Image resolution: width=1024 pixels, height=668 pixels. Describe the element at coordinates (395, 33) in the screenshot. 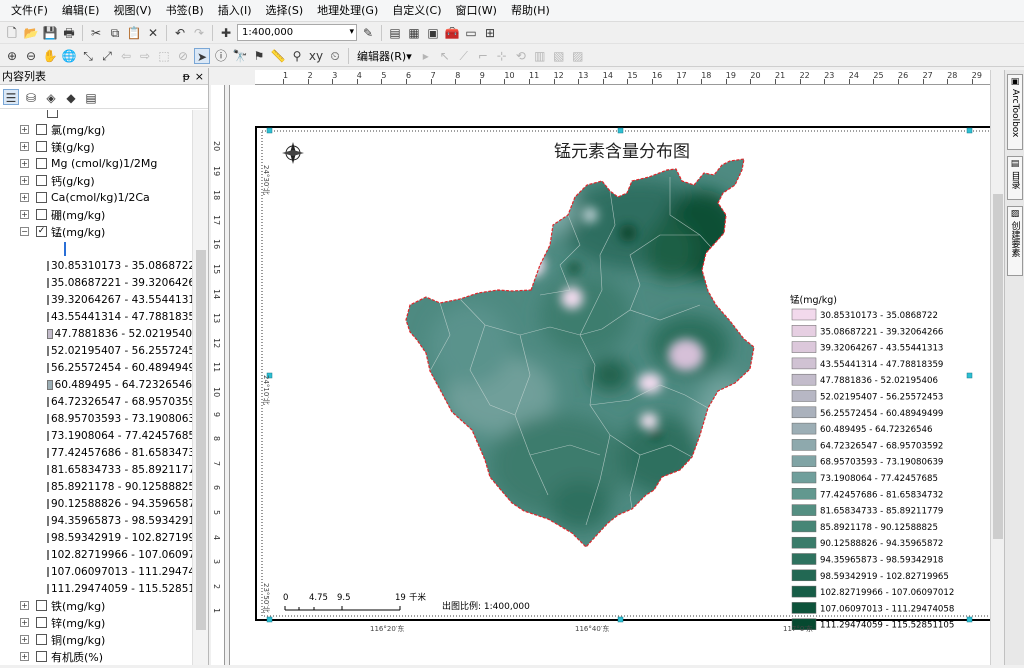

I see `table-of-contents-icon: ▤` at that location.